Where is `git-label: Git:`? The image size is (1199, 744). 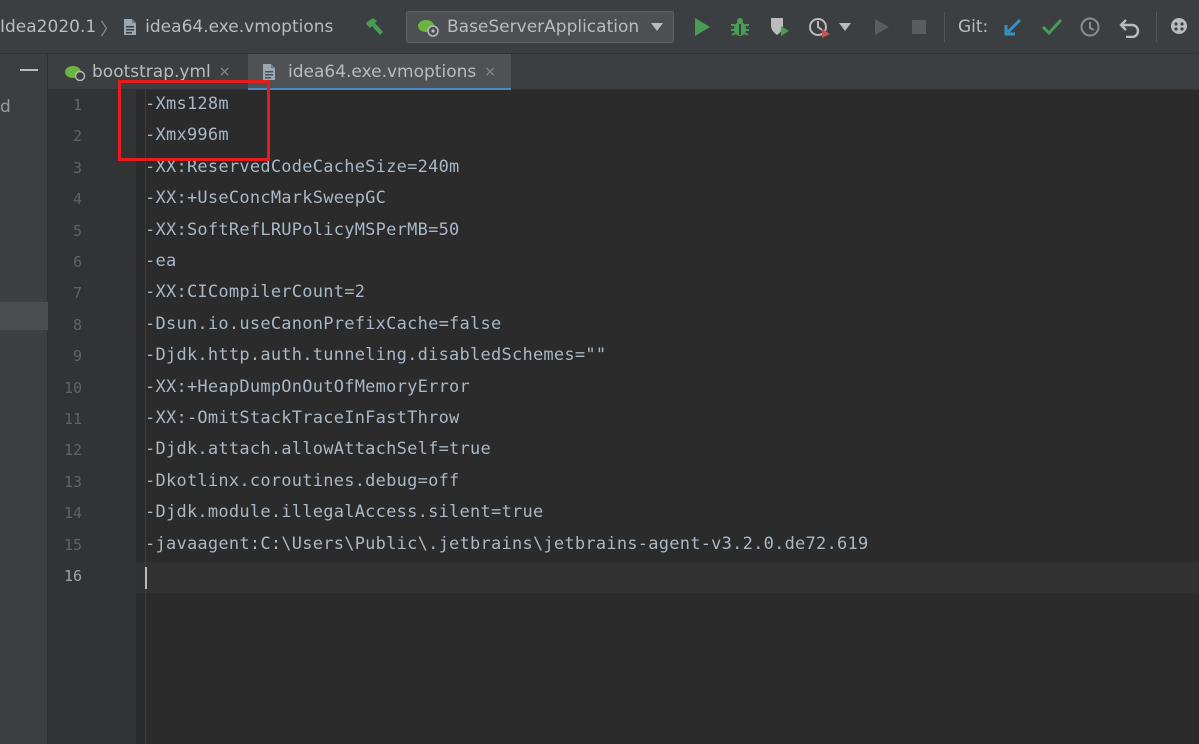
git-label: Git: is located at coordinates (973, 27).